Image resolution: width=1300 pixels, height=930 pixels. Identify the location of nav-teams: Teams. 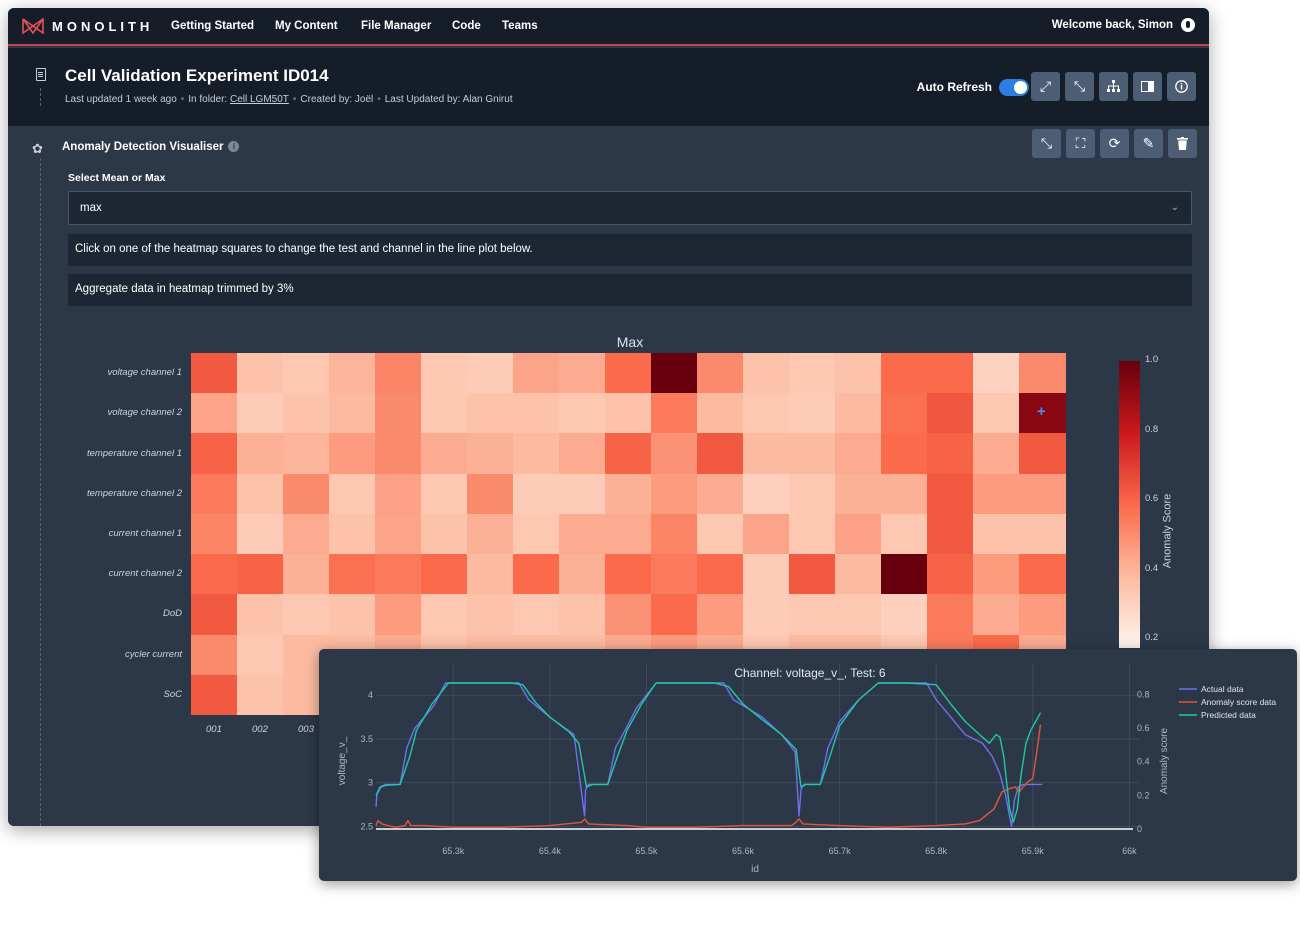
(520, 26).